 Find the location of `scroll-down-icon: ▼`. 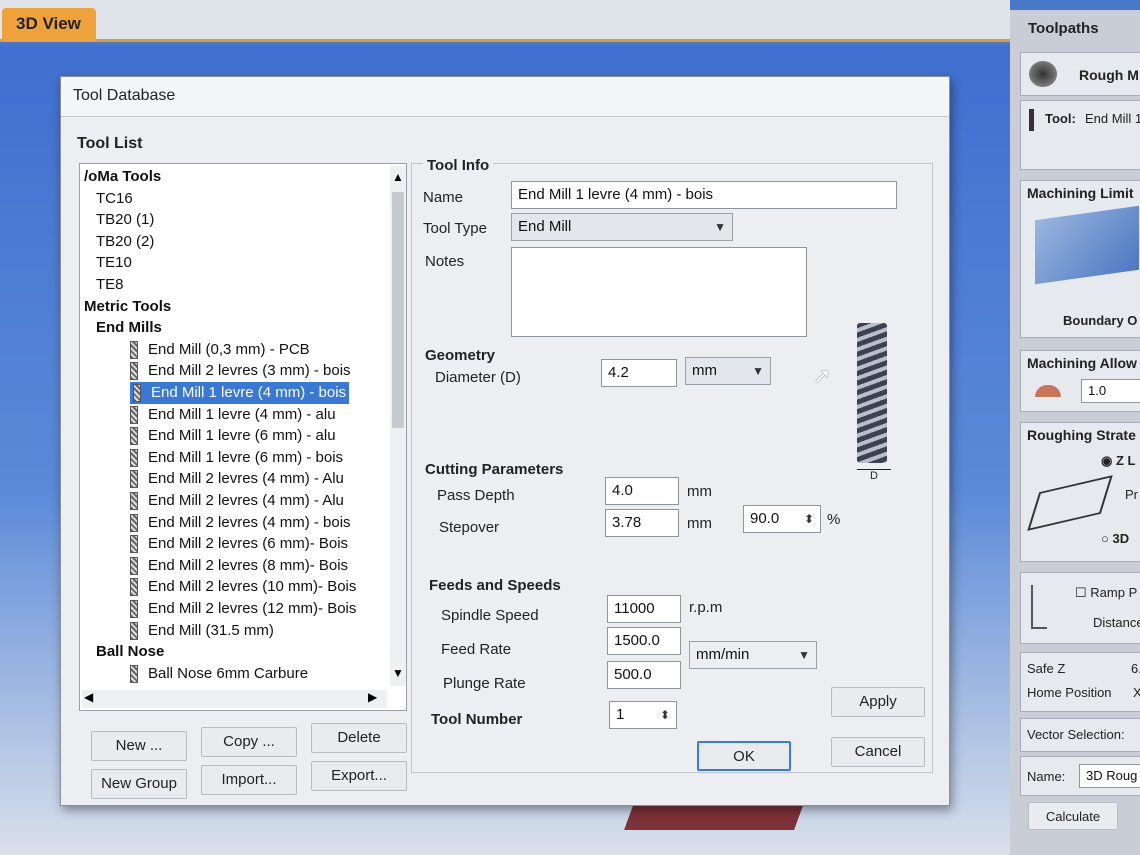

scroll-down-icon: ▼ is located at coordinates (398, 673).